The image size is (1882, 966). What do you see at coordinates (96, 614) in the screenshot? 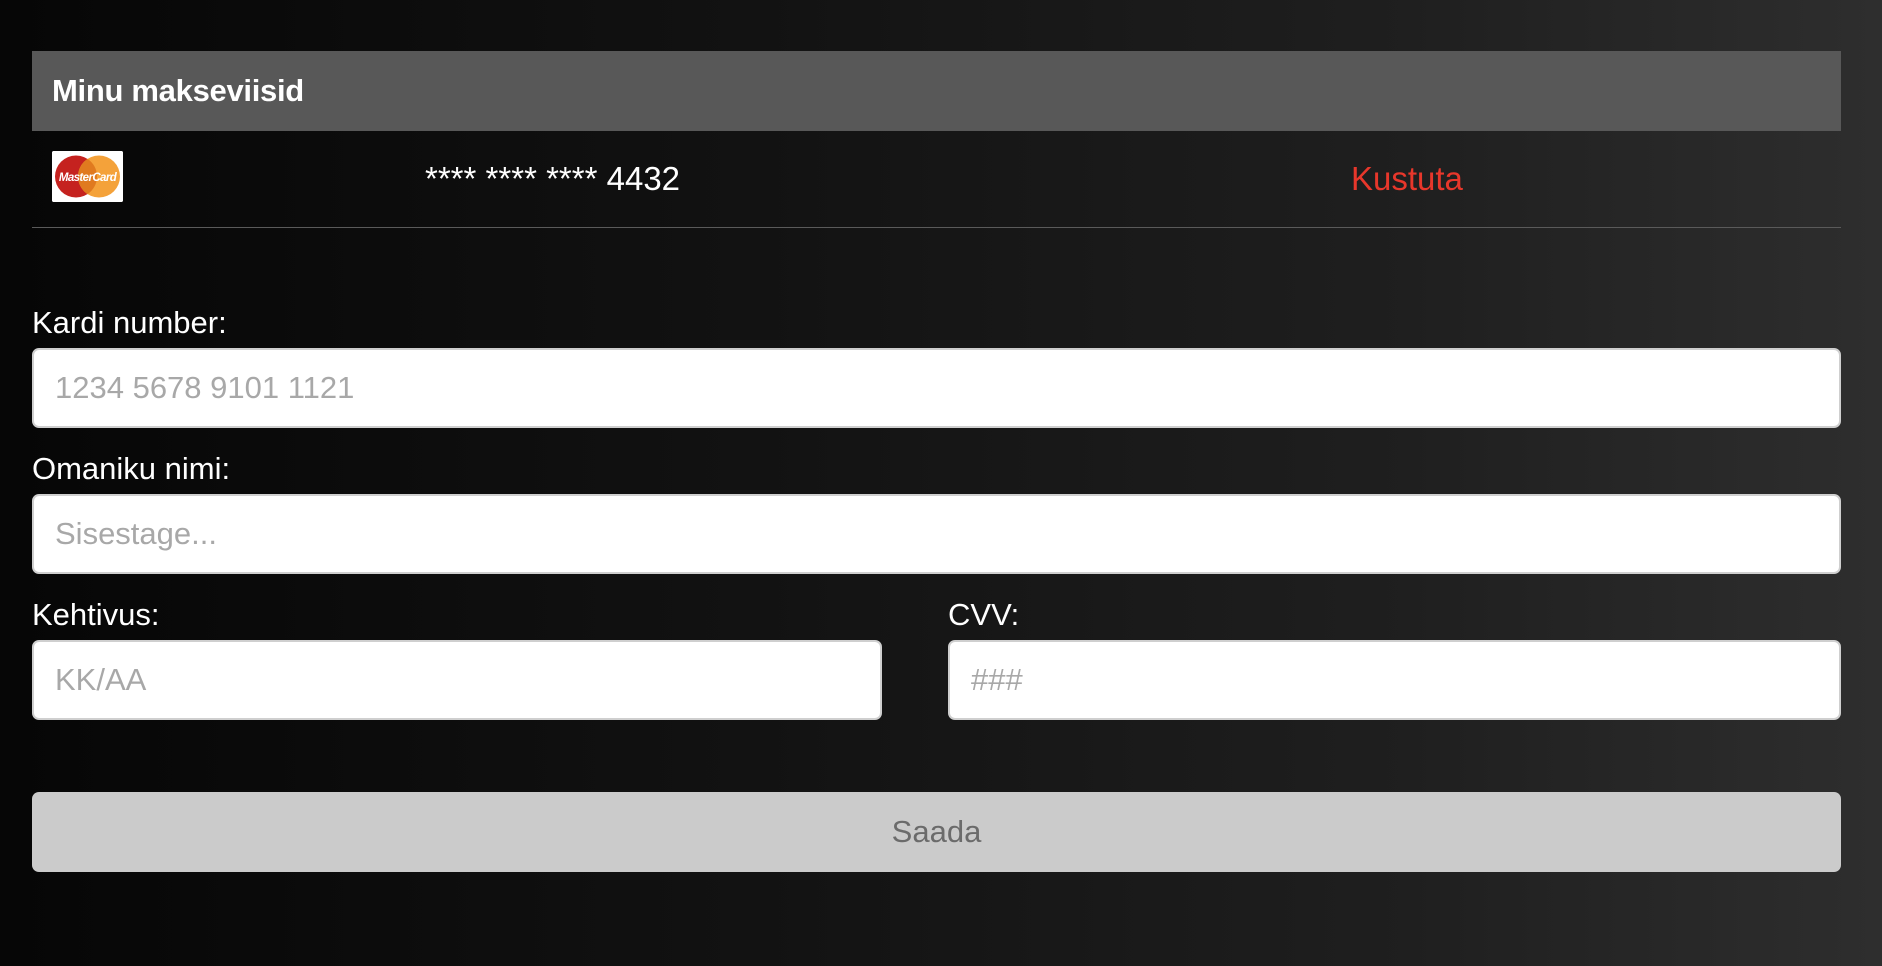
I see `expiry-label: Kehtivus:` at bounding box center [96, 614].